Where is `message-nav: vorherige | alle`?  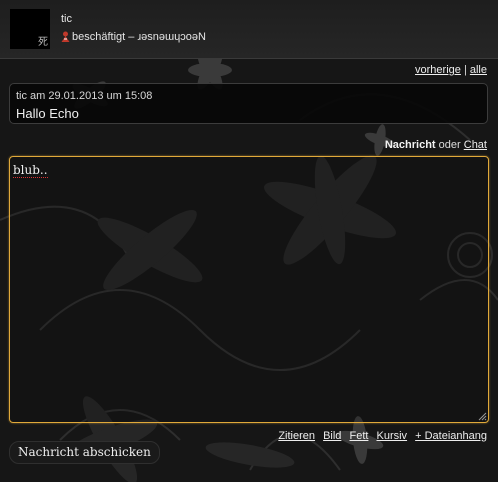
message-nav: vorherige | alle is located at coordinates (451, 70).